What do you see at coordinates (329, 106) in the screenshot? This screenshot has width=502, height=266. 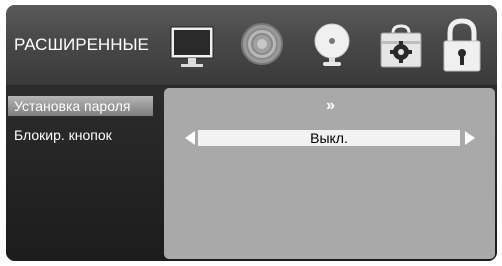 I see `submenu-arrow-icon: »` at bounding box center [329, 106].